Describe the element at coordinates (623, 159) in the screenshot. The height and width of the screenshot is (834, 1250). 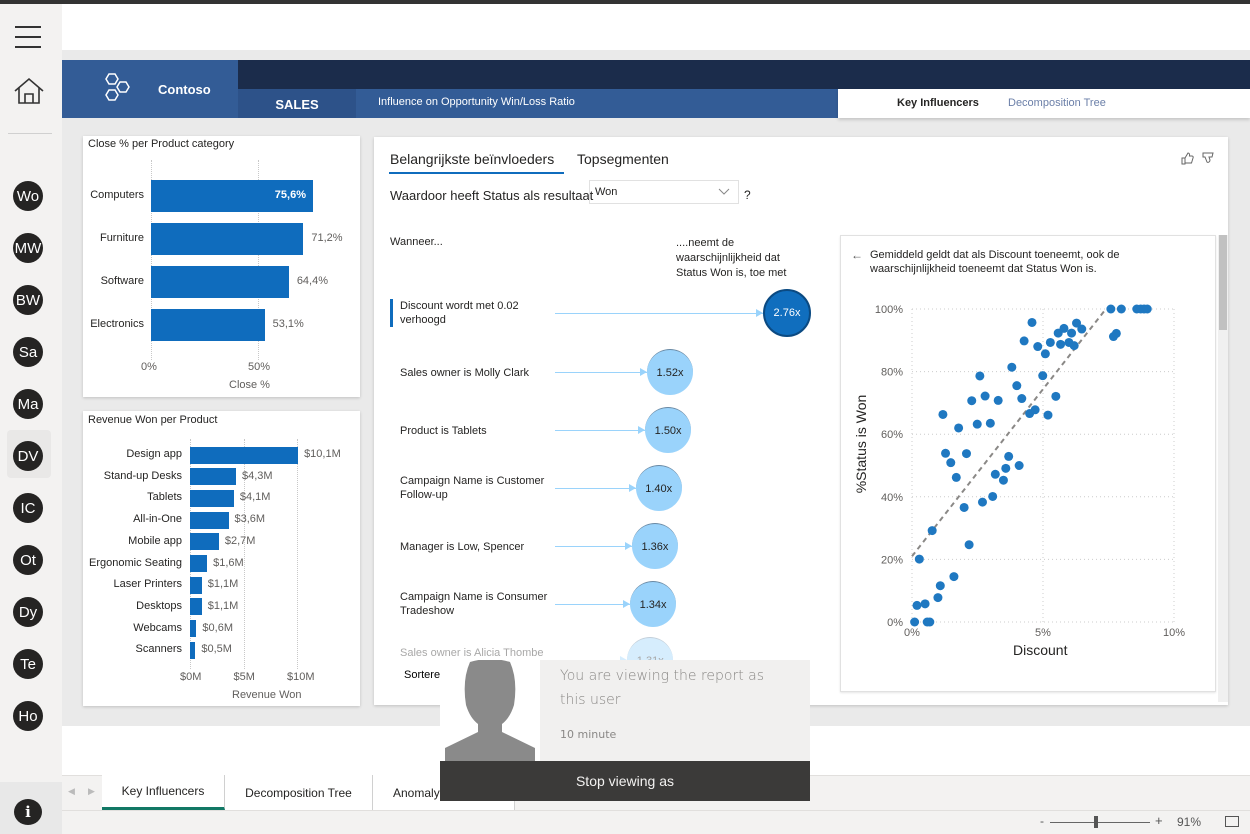
I see `tab-top-segments: Topsegmenten` at that location.